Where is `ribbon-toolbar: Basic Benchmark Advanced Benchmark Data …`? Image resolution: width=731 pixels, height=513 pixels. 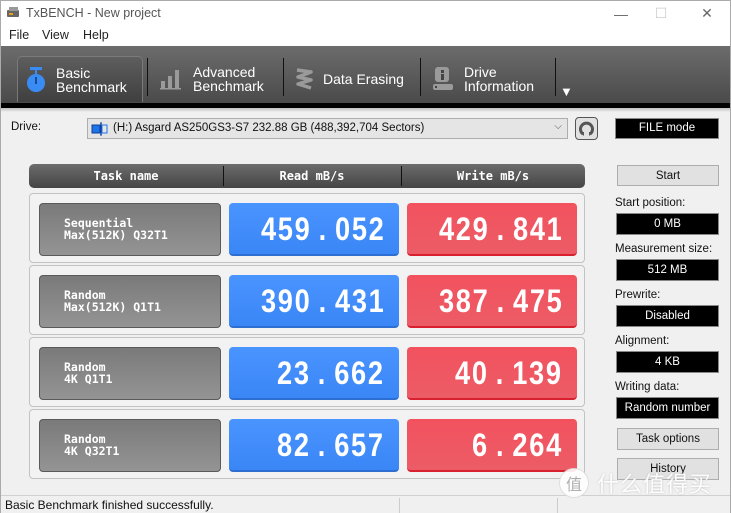
ribbon-toolbar: Basic Benchmark Advanced Benchmark Data … is located at coordinates (365, 74).